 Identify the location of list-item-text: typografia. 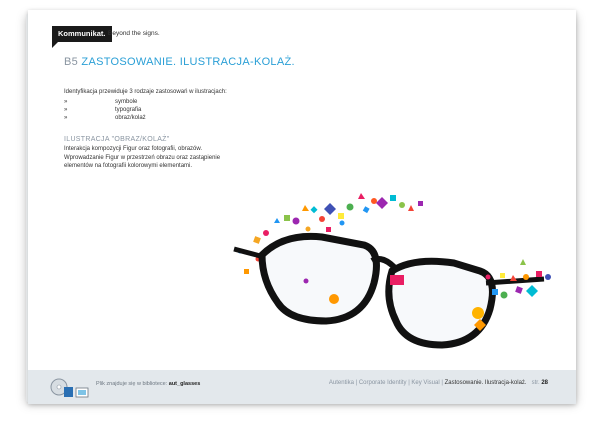
(128, 110).